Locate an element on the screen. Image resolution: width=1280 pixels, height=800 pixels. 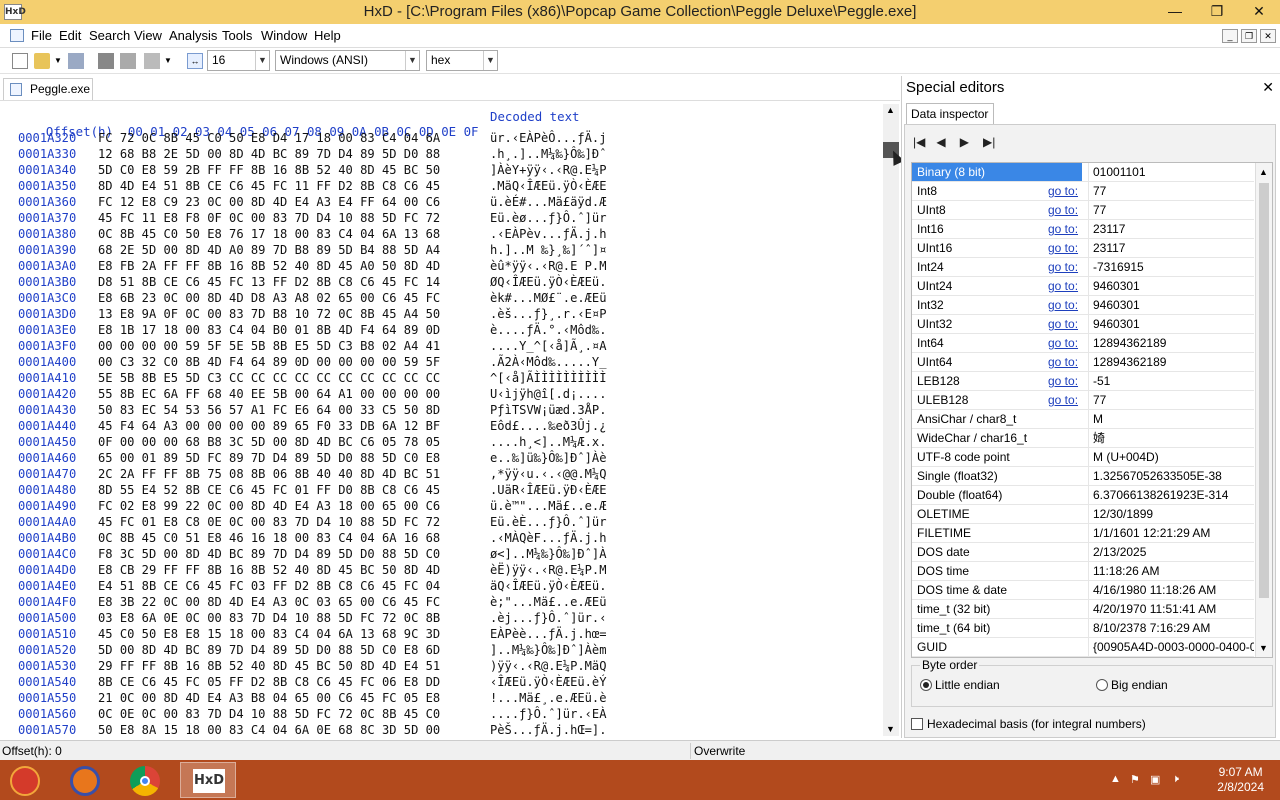
inspector-row: FILETIME 1/1/1601 12:21:29 AM is located at coordinates (1083, 533).